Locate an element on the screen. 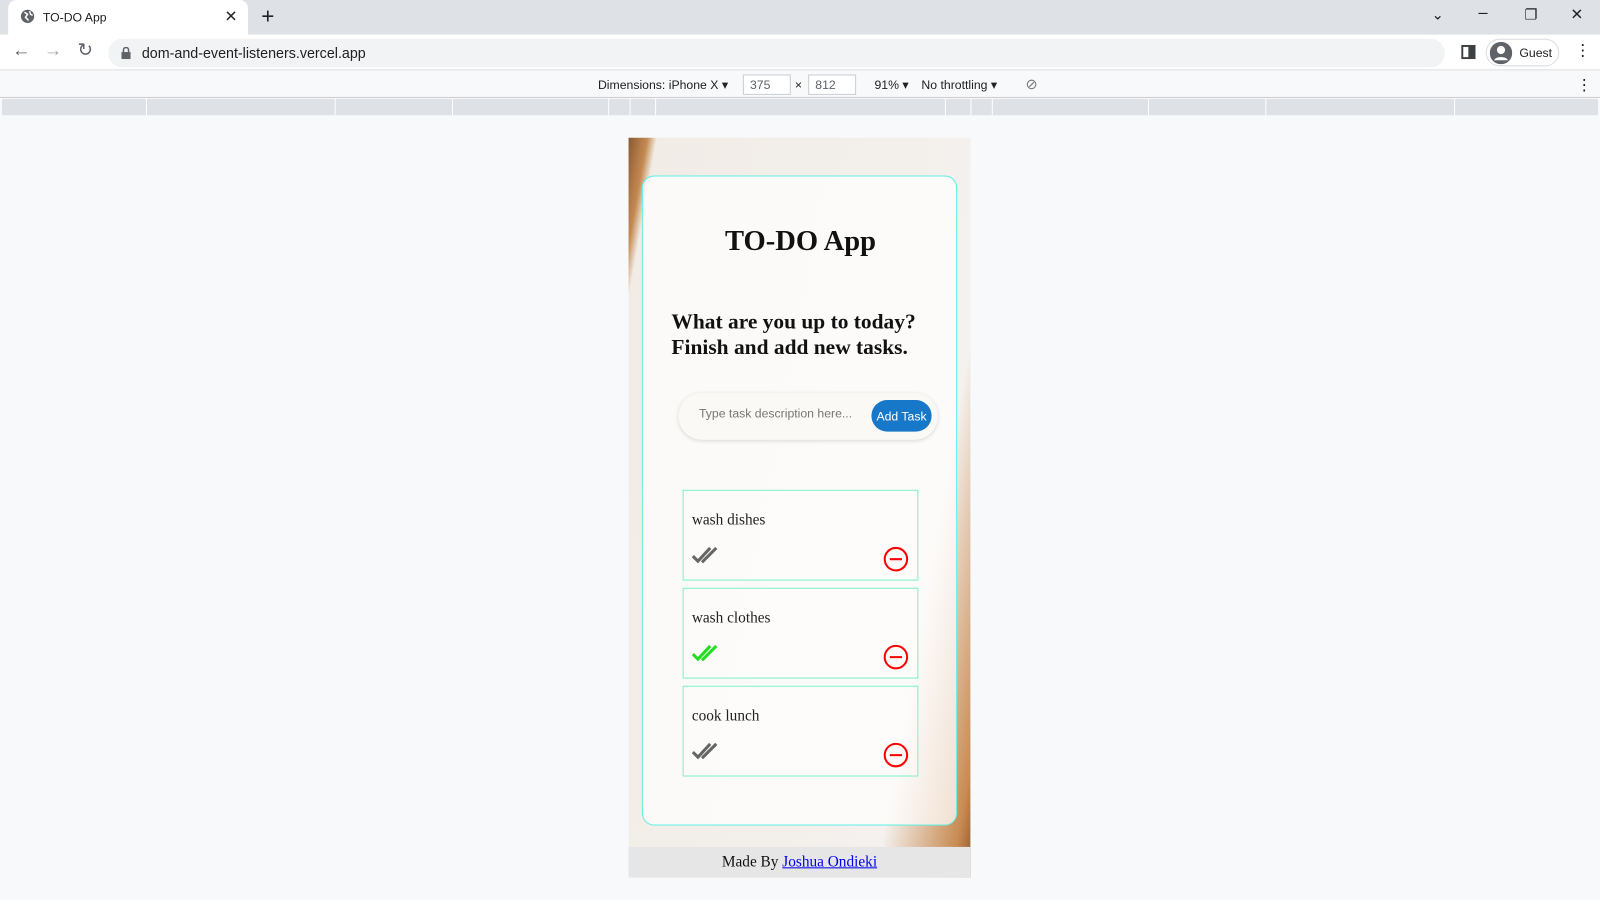  footer: Made By Joshua Ondieki is located at coordinates (799, 862).